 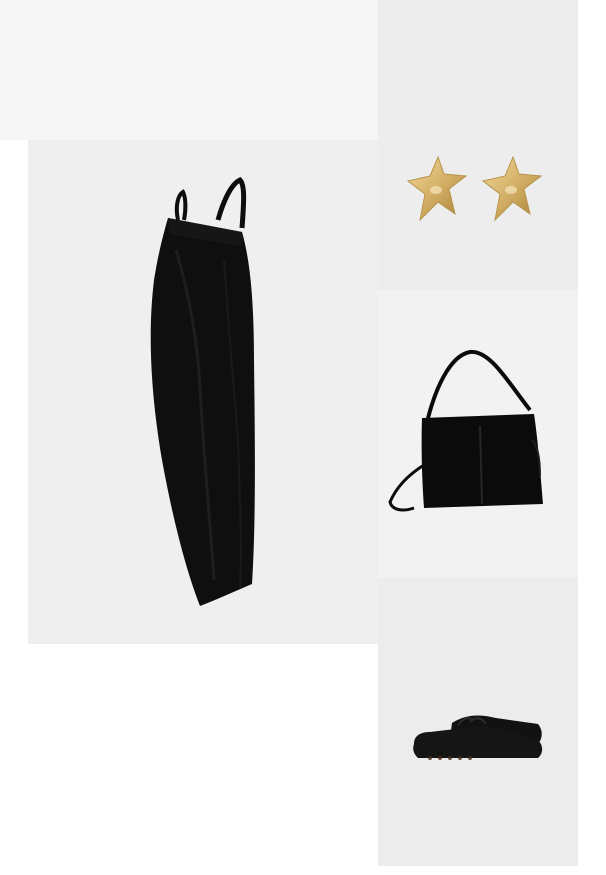 I want to click on black-slip-dress-image, so click(x=202, y=391).